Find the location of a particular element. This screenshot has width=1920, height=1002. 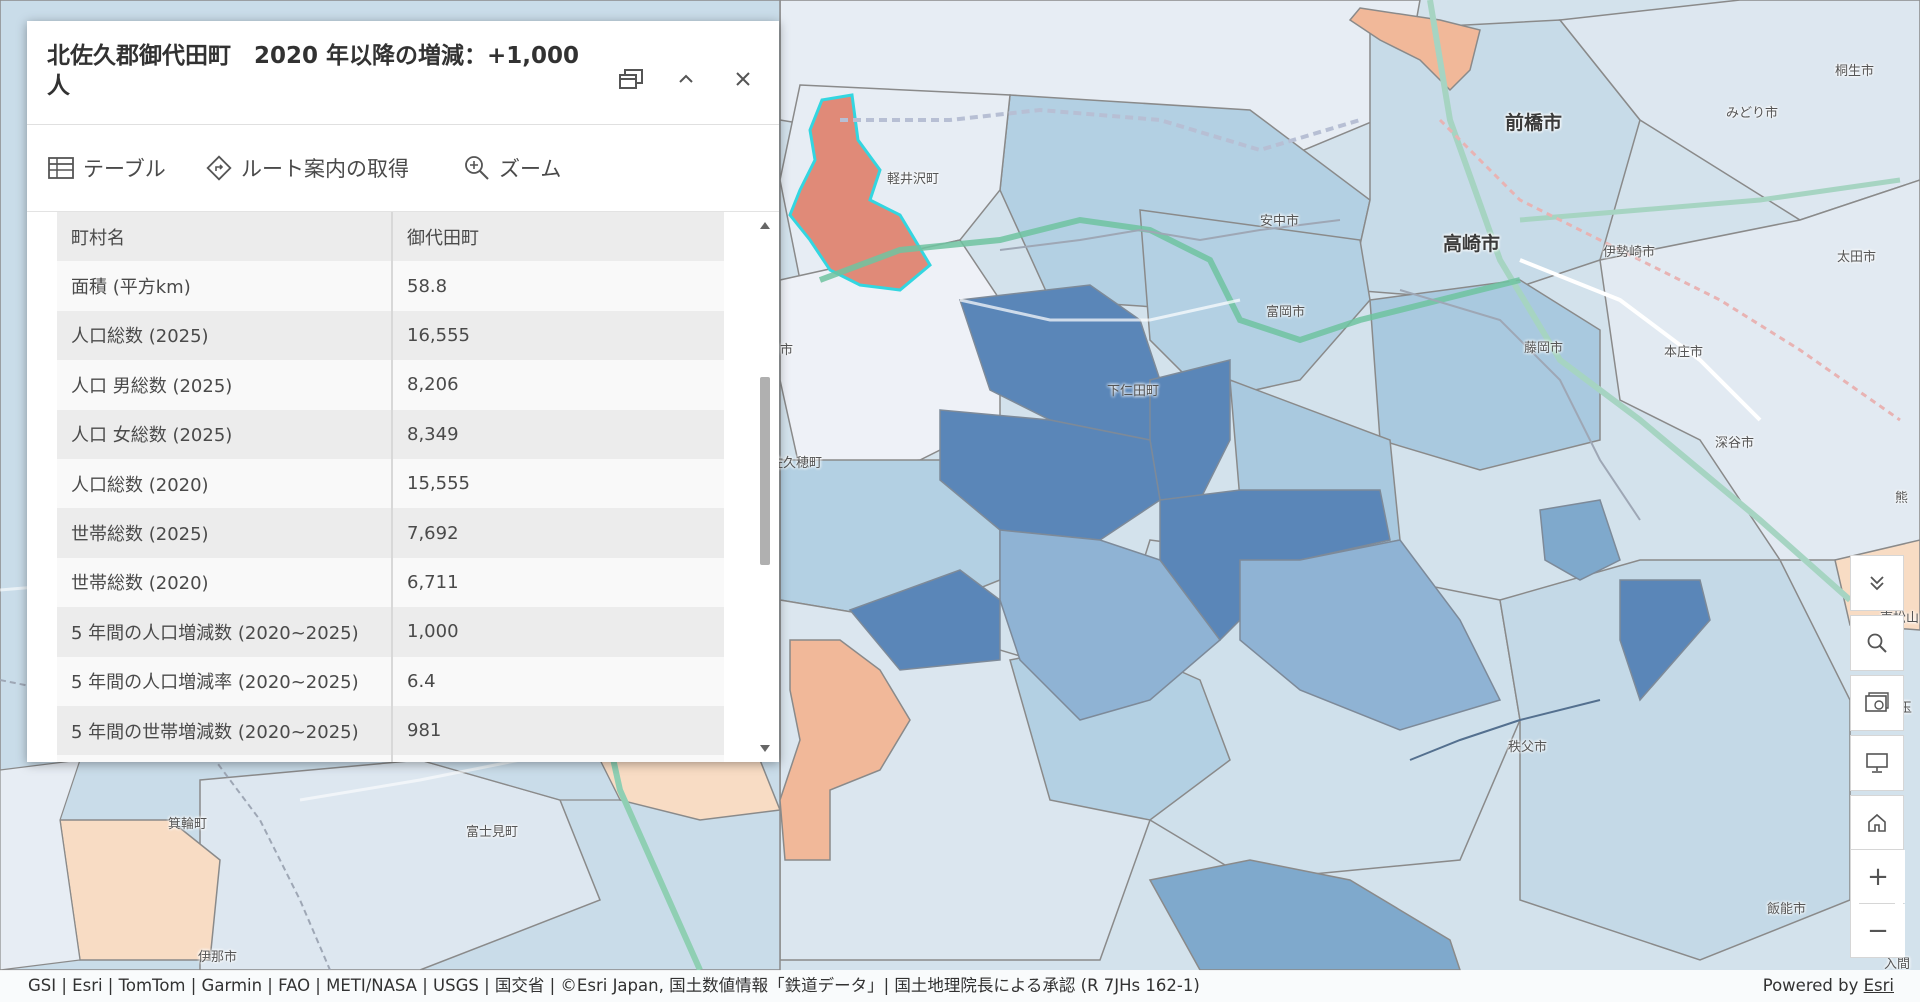

map-label-isesaki: 伊勢崎市 is located at coordinates (1629, 252).